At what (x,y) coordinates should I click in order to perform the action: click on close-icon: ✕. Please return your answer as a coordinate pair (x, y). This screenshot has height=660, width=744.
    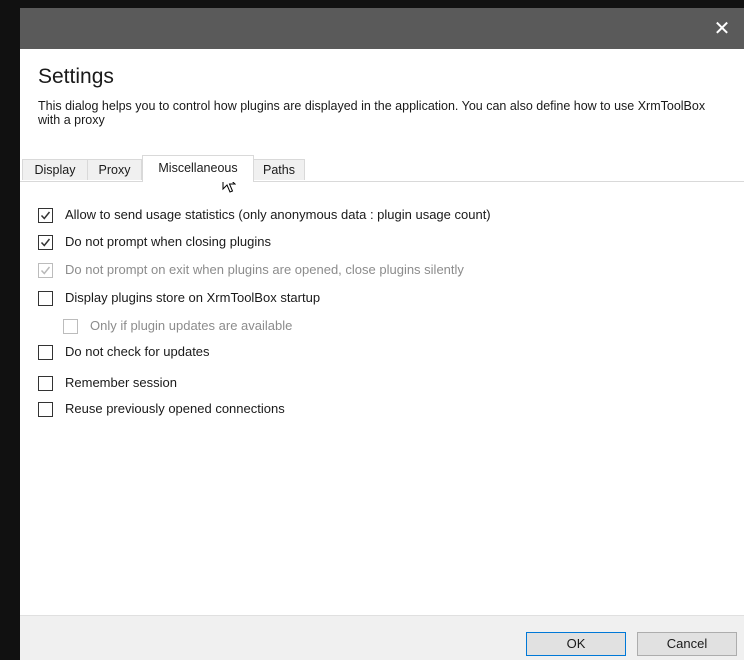
    Looking at the image, I should click on (722, 28).